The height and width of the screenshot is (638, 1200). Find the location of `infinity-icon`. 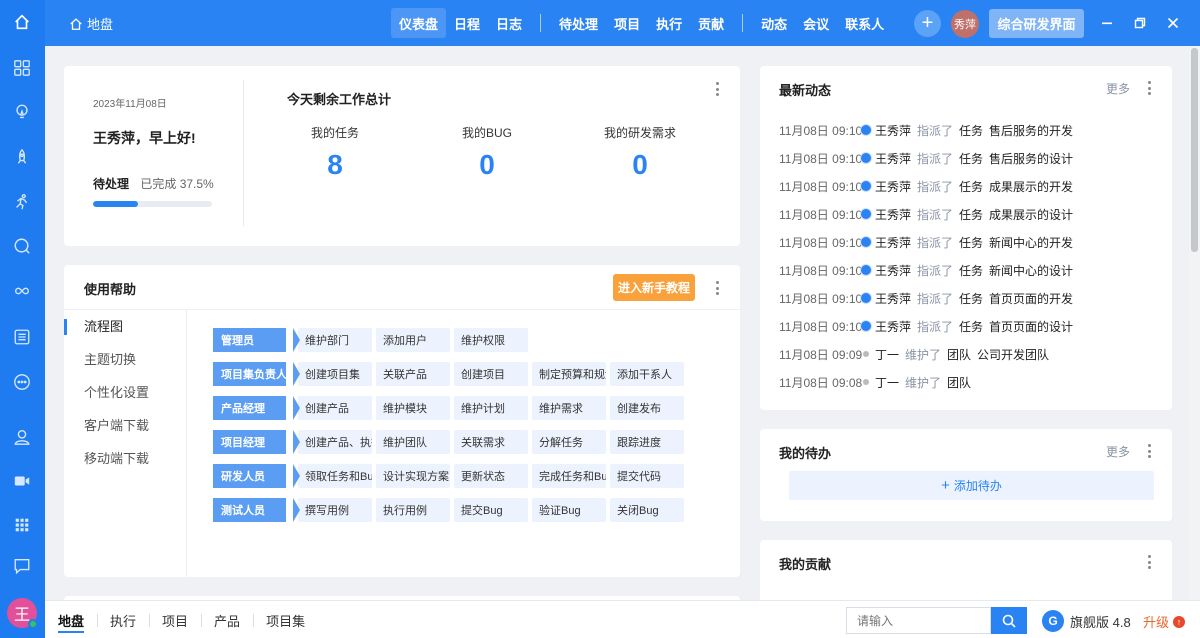

infinity-icon is located at coordinates (22, 291).